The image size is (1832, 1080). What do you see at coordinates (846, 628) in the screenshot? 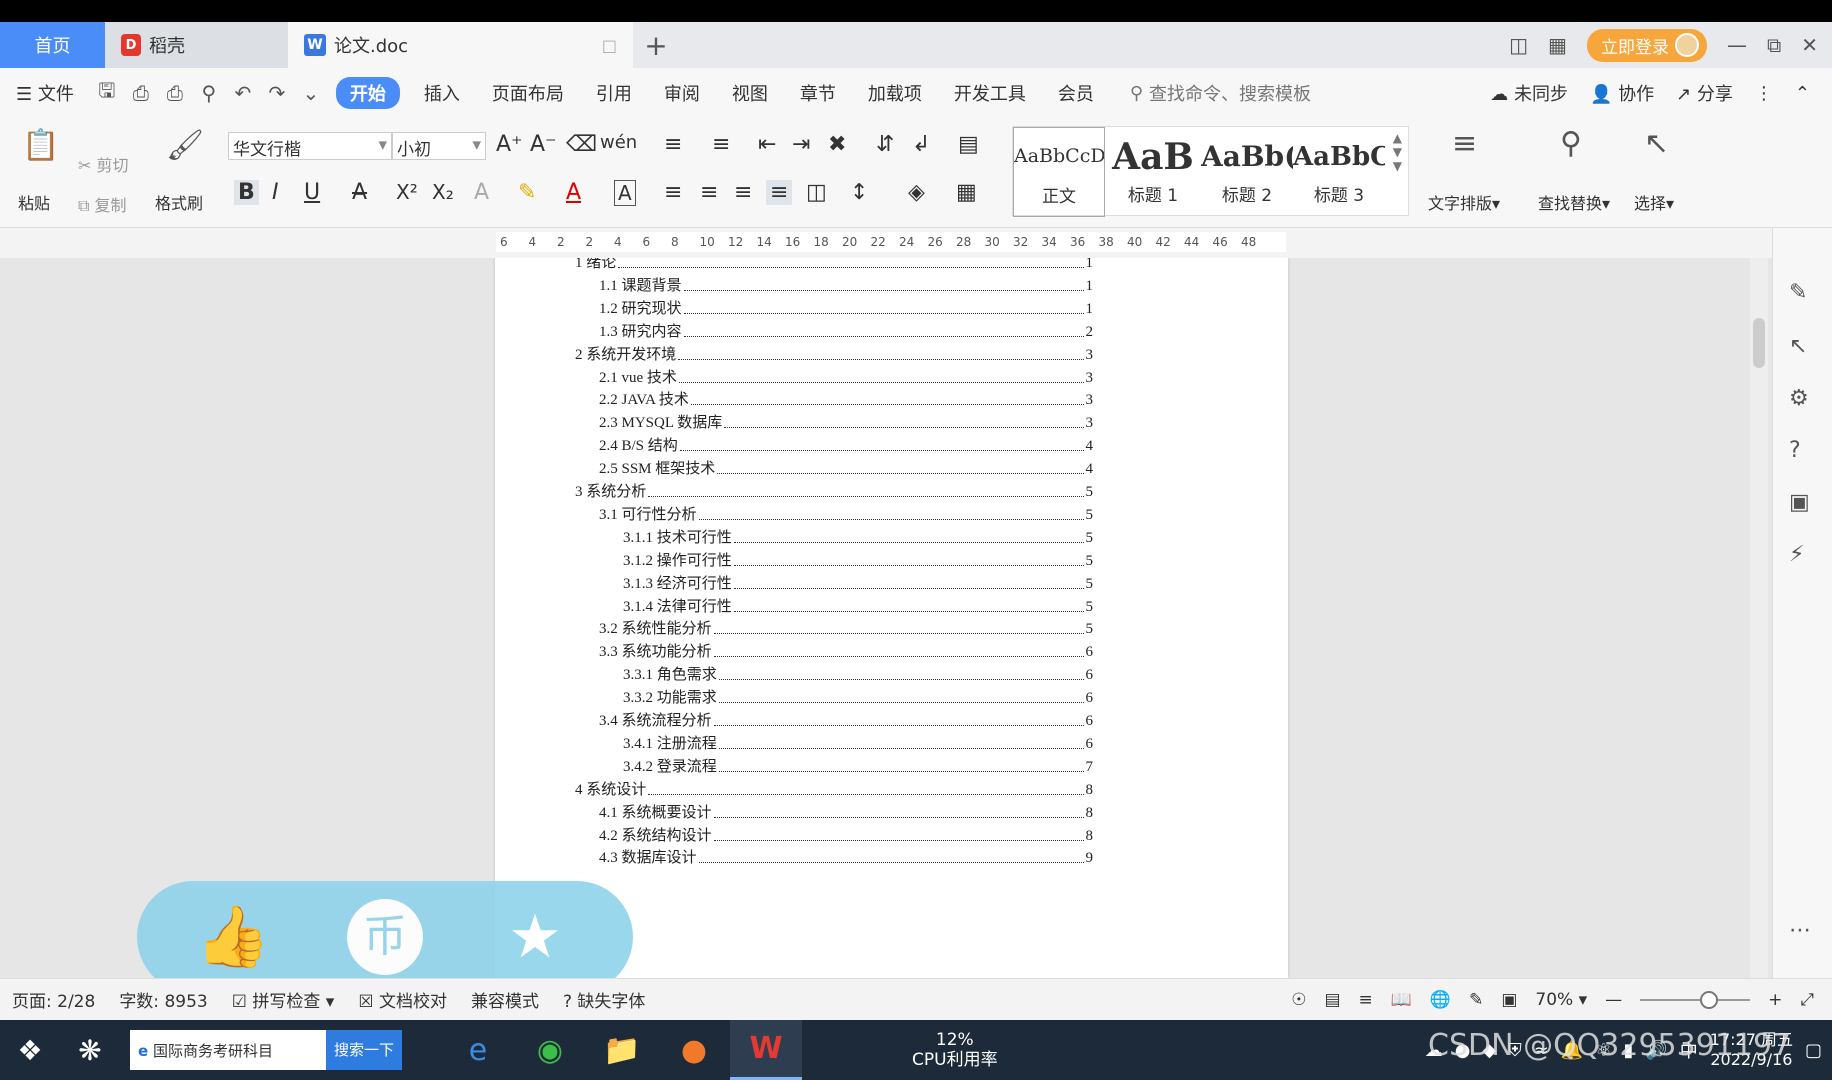
I see `toc-entry: 3.2 系统性能分析 5` at bounding box center [846, 628].